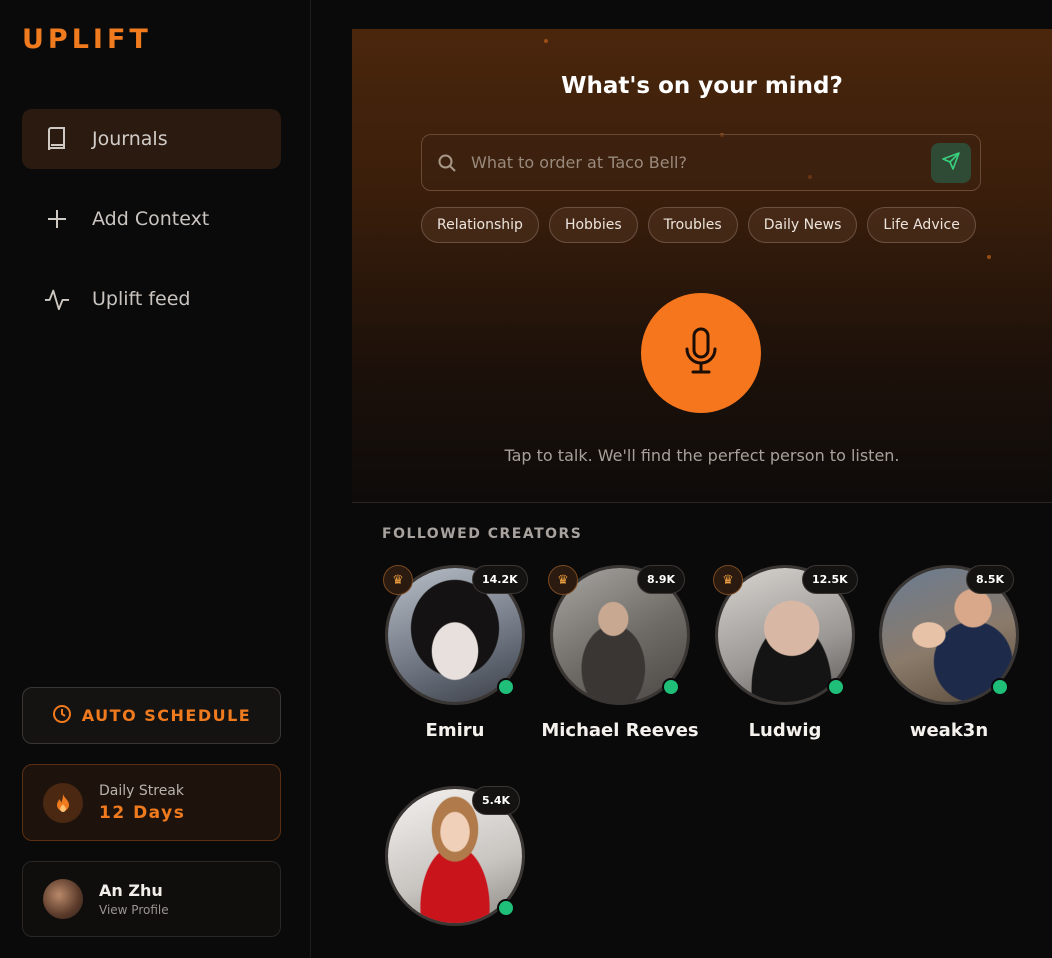 This screenshot has width=1052, height=958. I want to click on creator-card: ♛ 8.9K Michael Reeves, so click(620, 665).